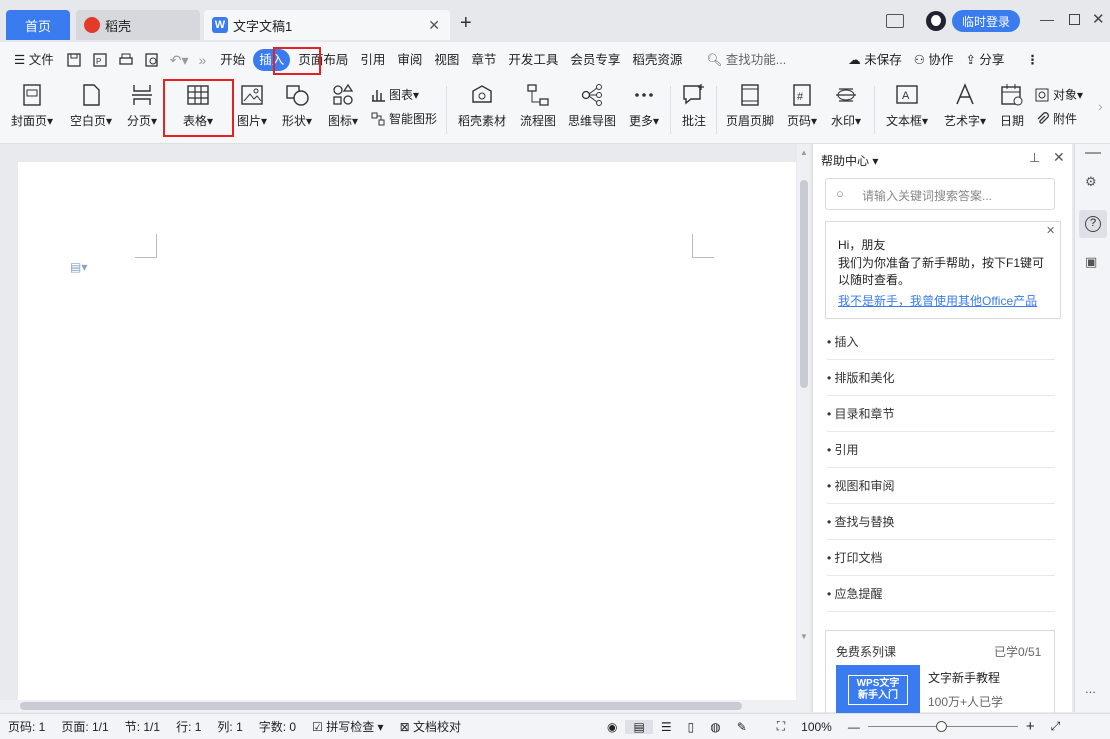 The width and height of the screenshot is (1110, 739). What do you see at coordinates (1055, 118) in the screenshot?
I see `attachment-button: 附件` at bounding box center [1055, 118].